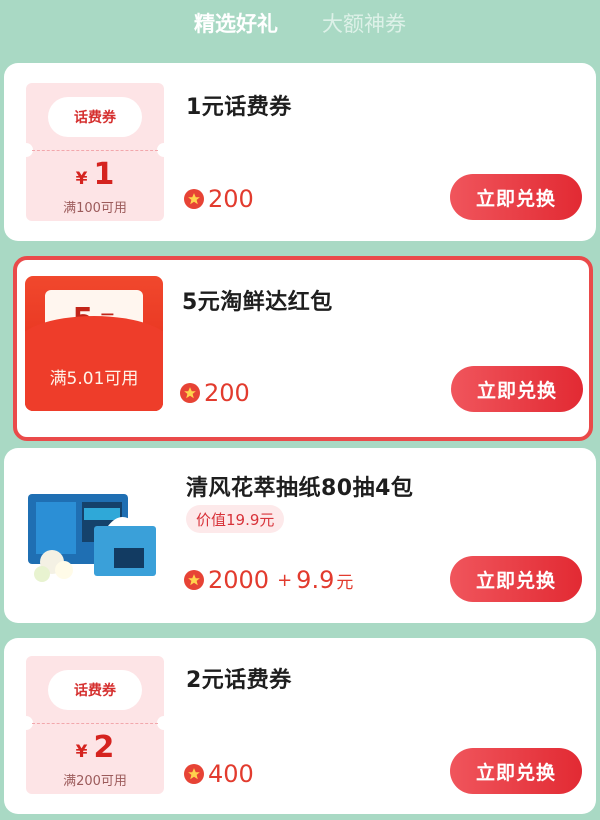 The height and width of the screenshot is (820, 600). What do you see at coordinates (239, 680) in the screenshot?
I see `gift-title: 2元话费券` at bounding box center [239, 680].